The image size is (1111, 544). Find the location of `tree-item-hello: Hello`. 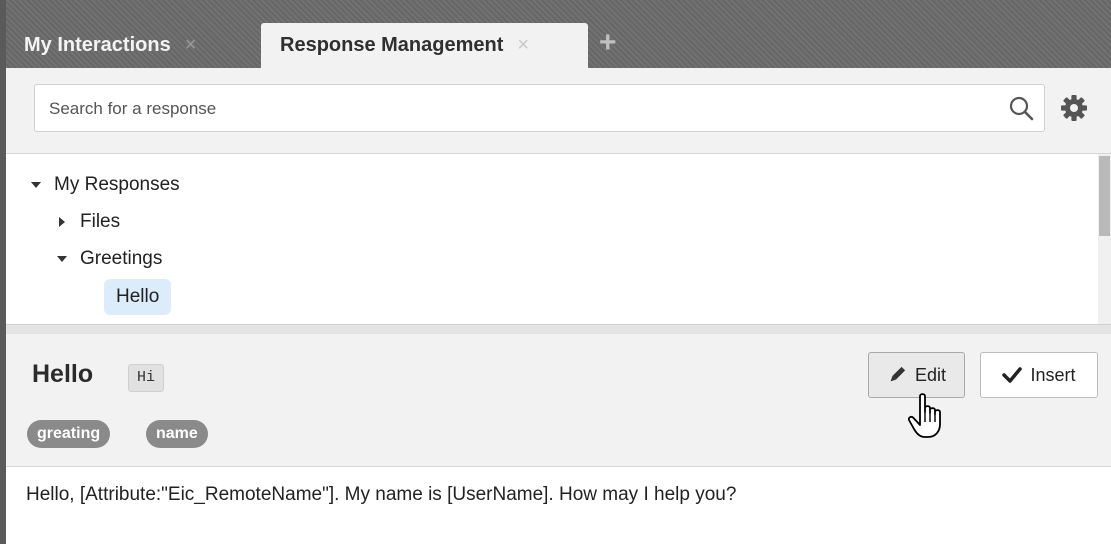

tree-item-hello: Hello is located at coordinates (138, 297).